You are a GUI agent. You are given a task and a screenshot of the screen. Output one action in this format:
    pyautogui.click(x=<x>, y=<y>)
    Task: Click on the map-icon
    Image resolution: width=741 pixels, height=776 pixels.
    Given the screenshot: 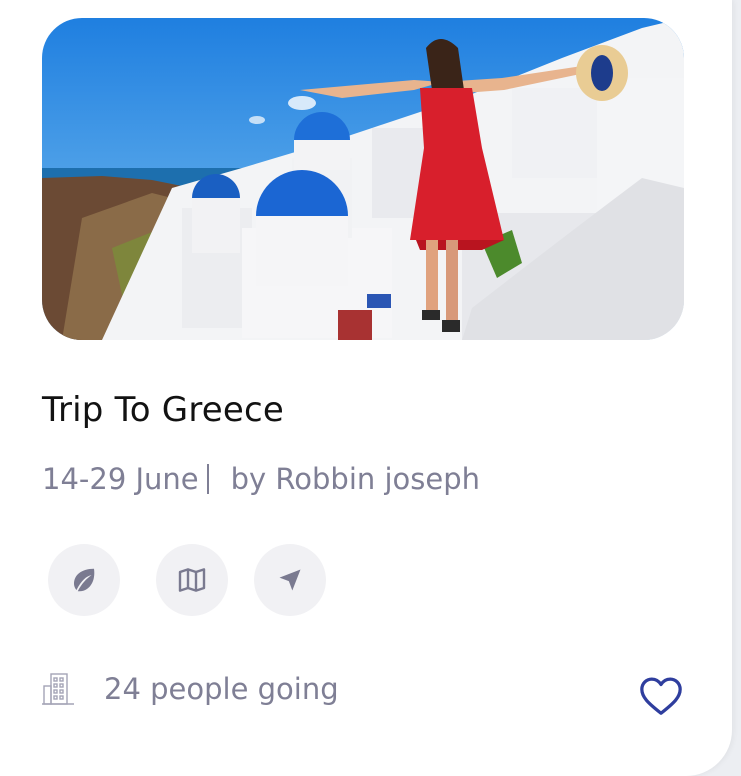 What is the action you would take?
    pyautogui.click(x=192, y=580)
    